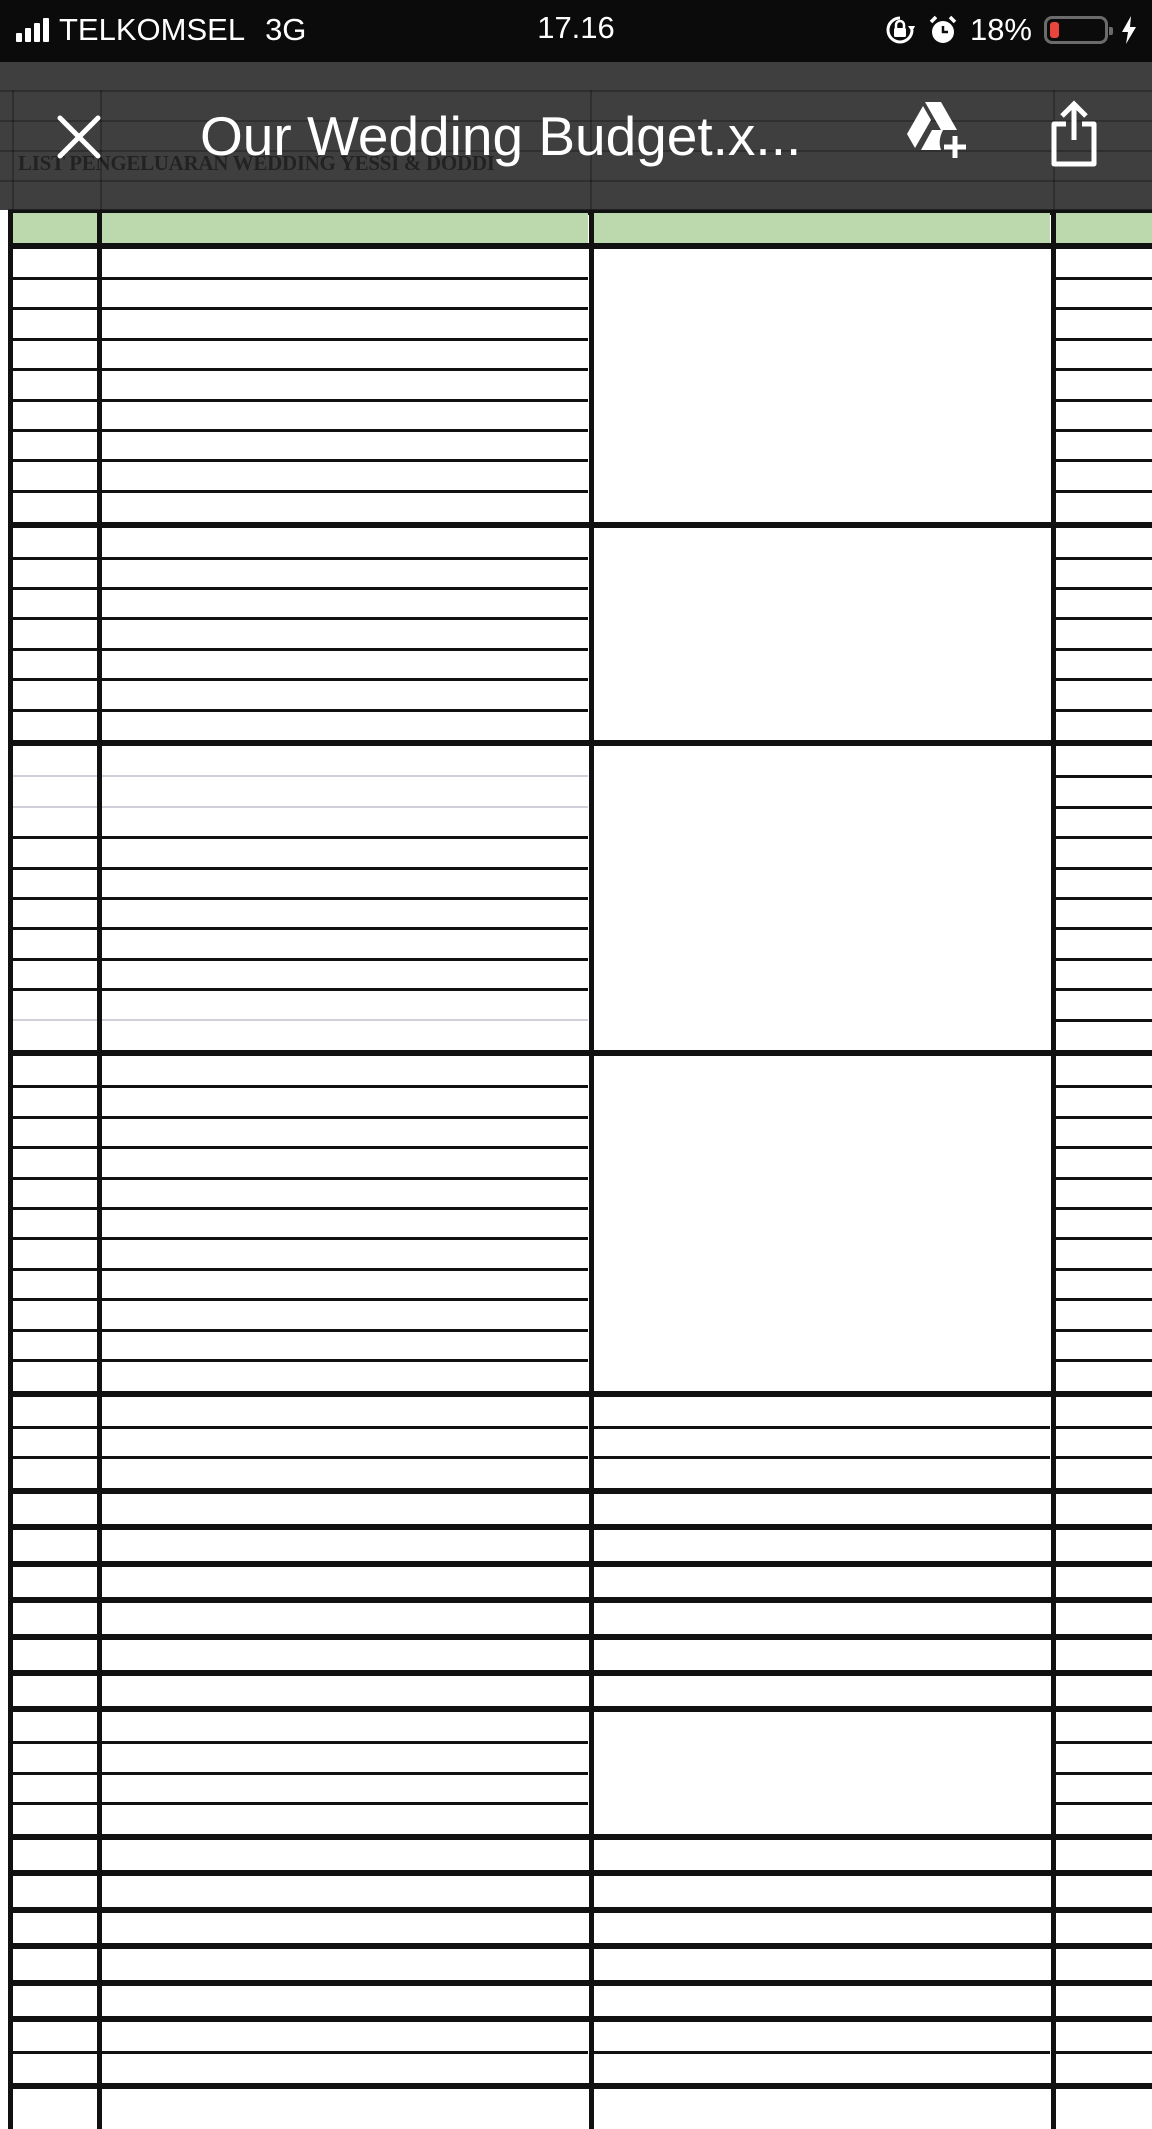 The width and height of the screenshot is (1152, 2129). Describe the element at coordinates (822, 228) in the screenshot. I see `column-header-vendor` at that location.